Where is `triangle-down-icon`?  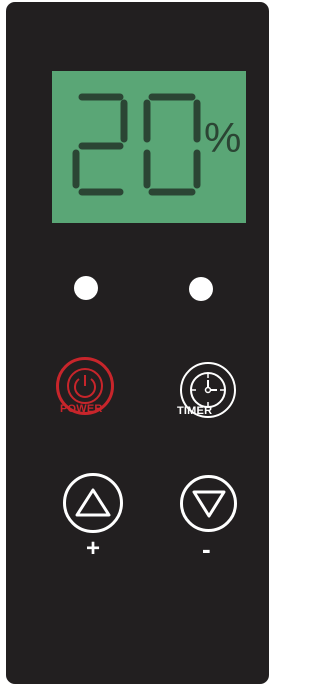
triangle-down-icon is located at coordinates (208, 503).